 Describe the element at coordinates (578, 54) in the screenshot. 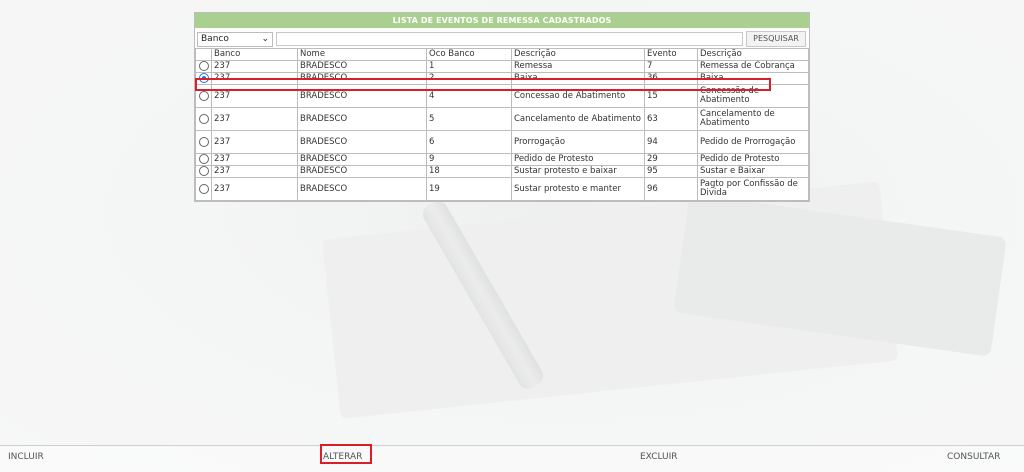

I see `header-descricao: Descrição` at that location.